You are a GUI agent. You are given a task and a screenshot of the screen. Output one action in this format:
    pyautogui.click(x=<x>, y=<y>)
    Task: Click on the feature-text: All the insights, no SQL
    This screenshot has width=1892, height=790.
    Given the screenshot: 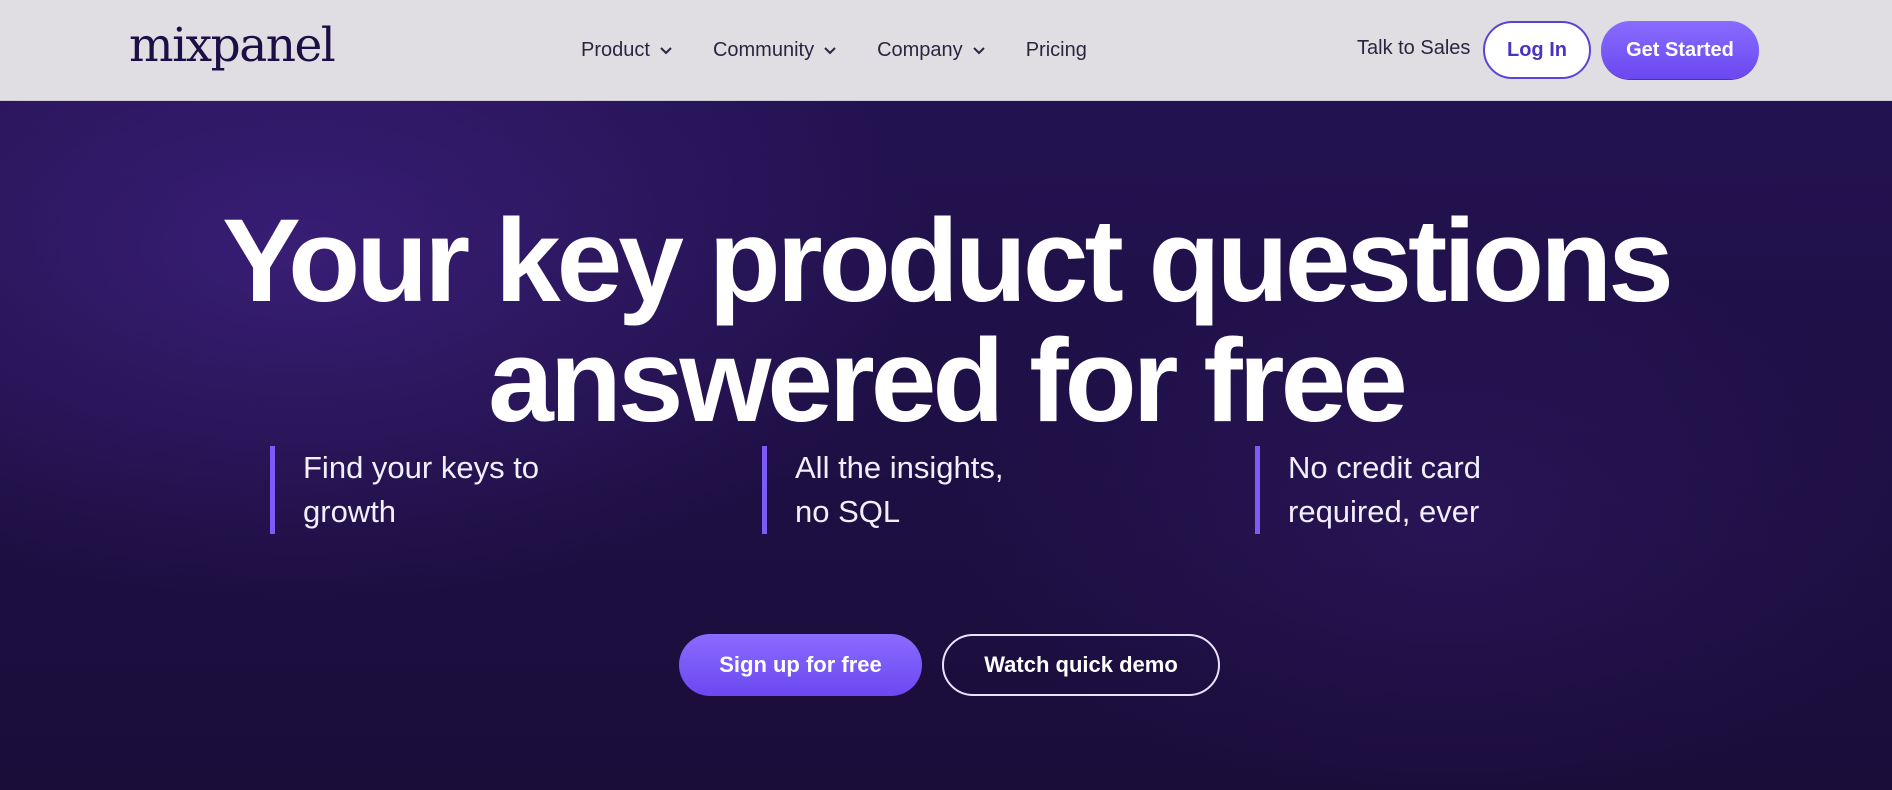 What is the action you would take?
    pyautogui.click(x=945, y=490)
    